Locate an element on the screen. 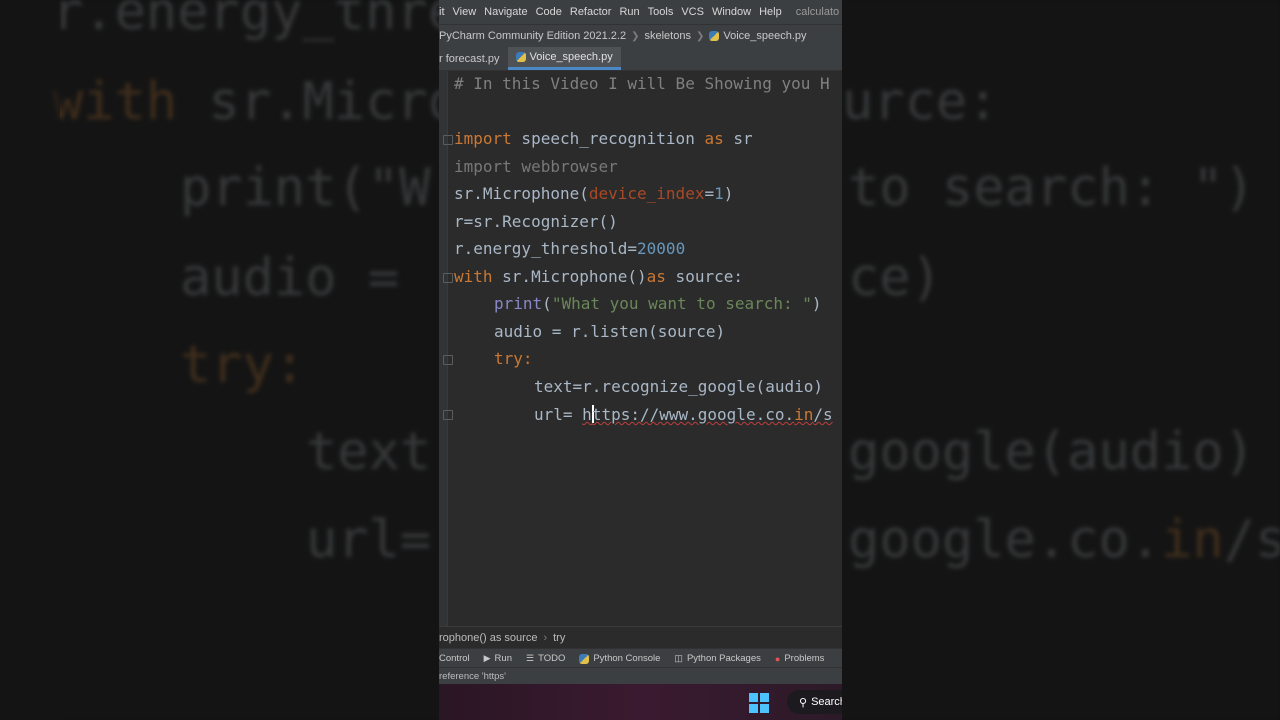 The height and width of the screenshot is (720, 1280). keyword-with: with is located at coordinates (473, 276).